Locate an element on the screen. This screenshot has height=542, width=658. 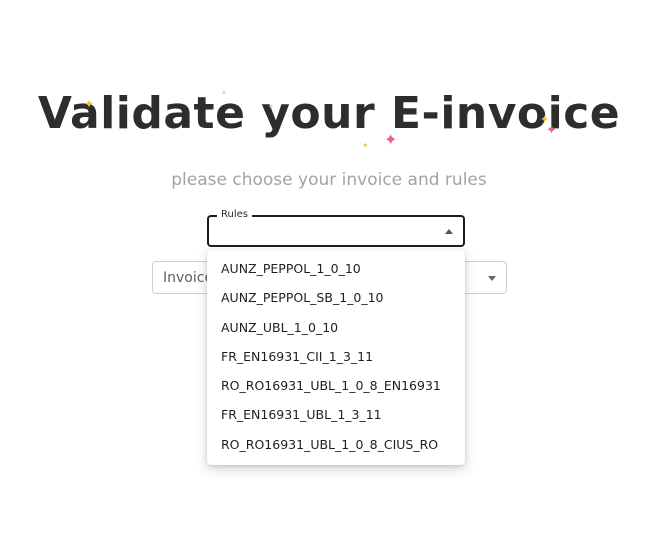
rules-select: Rules is located at coordinates (336, 228).